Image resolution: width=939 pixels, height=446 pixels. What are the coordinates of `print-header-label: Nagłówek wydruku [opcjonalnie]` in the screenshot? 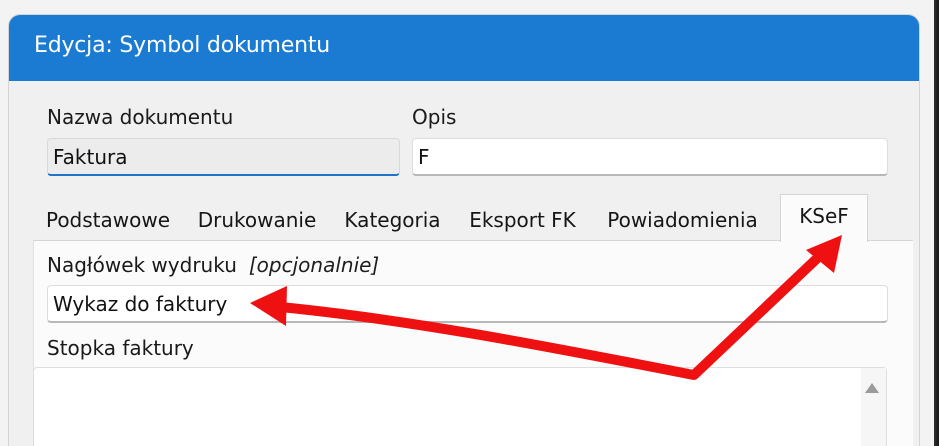 It's located at (213, 265).